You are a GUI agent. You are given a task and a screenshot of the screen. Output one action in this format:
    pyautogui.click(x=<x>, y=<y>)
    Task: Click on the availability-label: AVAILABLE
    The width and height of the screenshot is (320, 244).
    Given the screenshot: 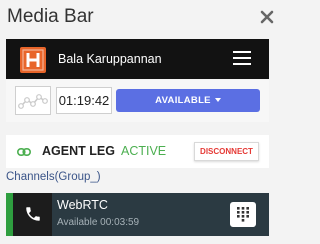 What is the action you would take?
    pyautogui.click(x=183, y=100)
    